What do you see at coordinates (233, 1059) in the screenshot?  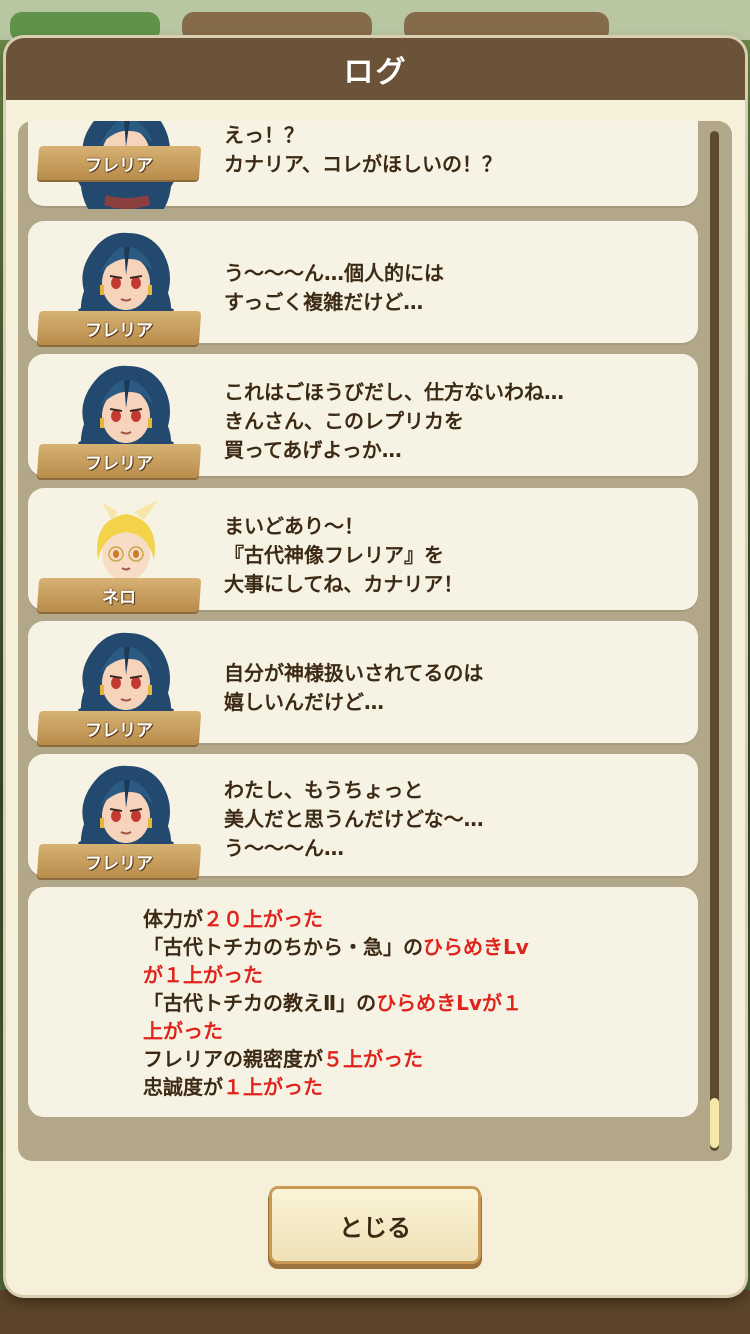 I see `result-text: フレリアの親密度が` at bounding box center [233, 1059].